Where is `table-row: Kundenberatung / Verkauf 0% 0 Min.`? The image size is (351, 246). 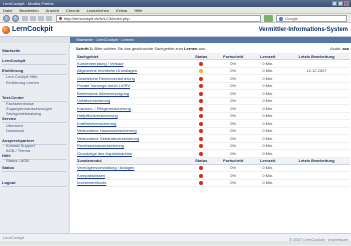
table-row: Kundenberatung / Verkauf 0% 0 Min. is located at coordinates (213, 63).